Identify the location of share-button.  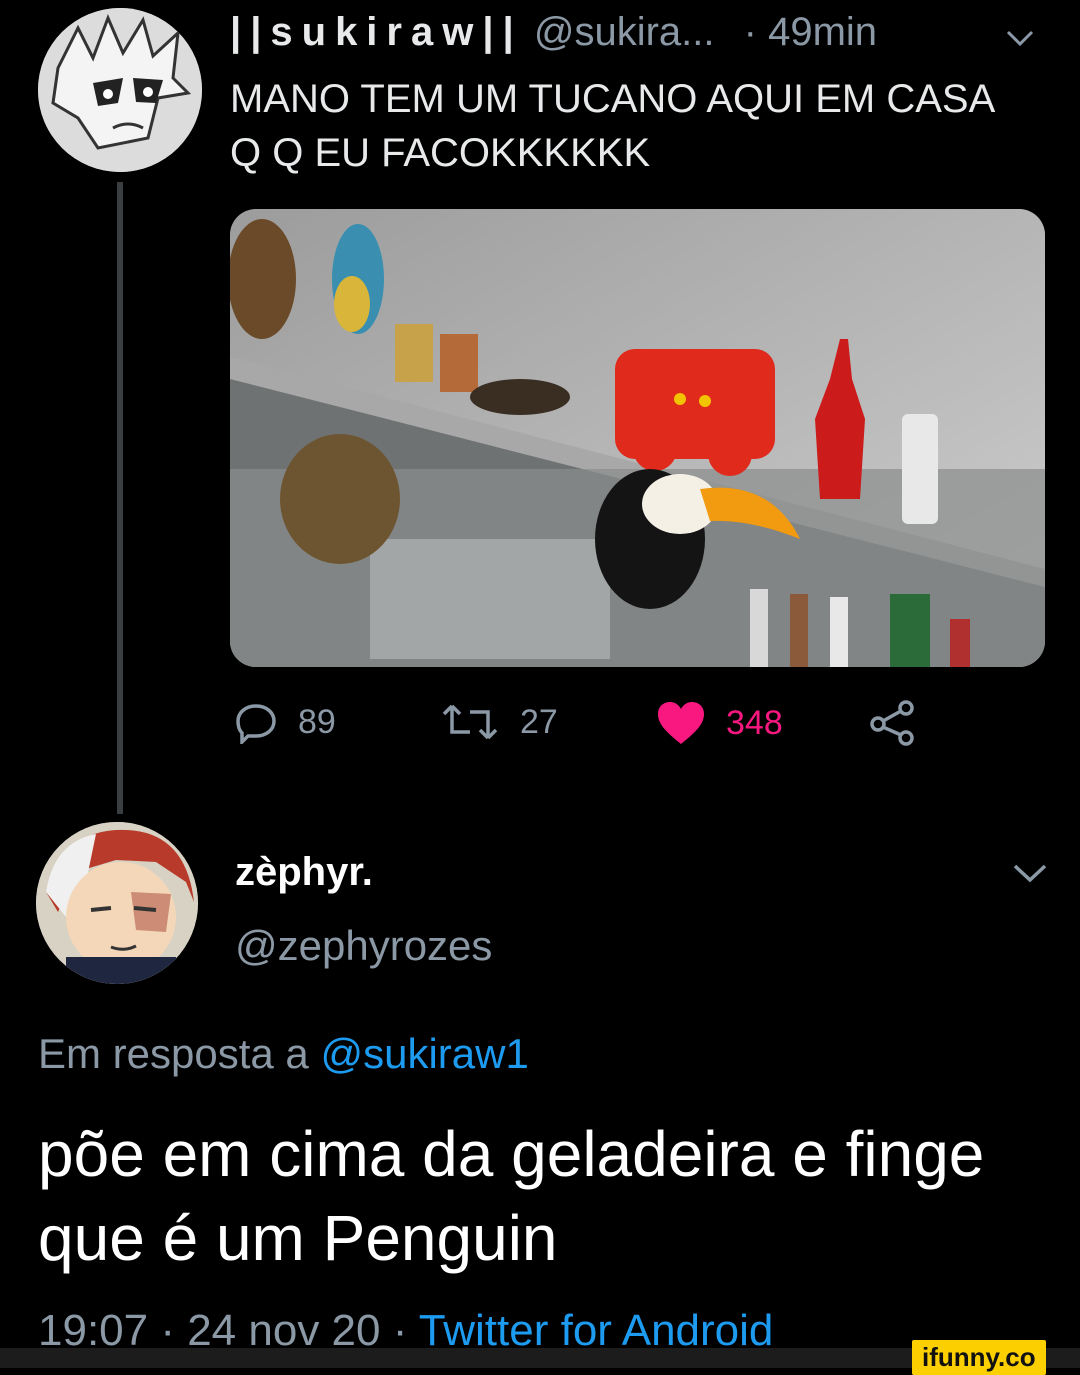
(893, 723).